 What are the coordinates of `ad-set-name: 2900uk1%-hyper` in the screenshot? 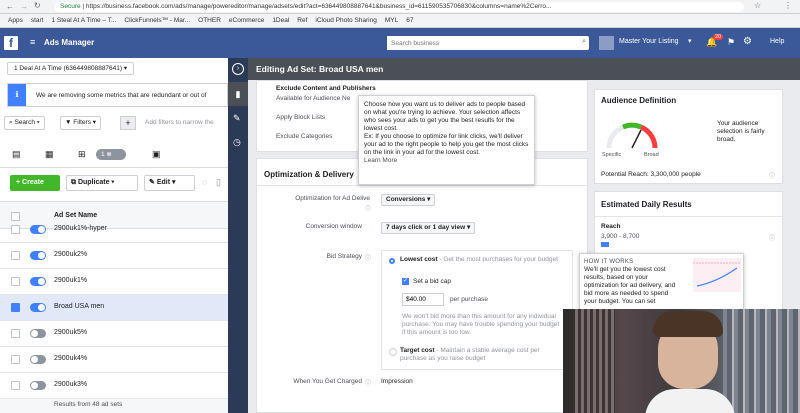 It's located at (80, 228).